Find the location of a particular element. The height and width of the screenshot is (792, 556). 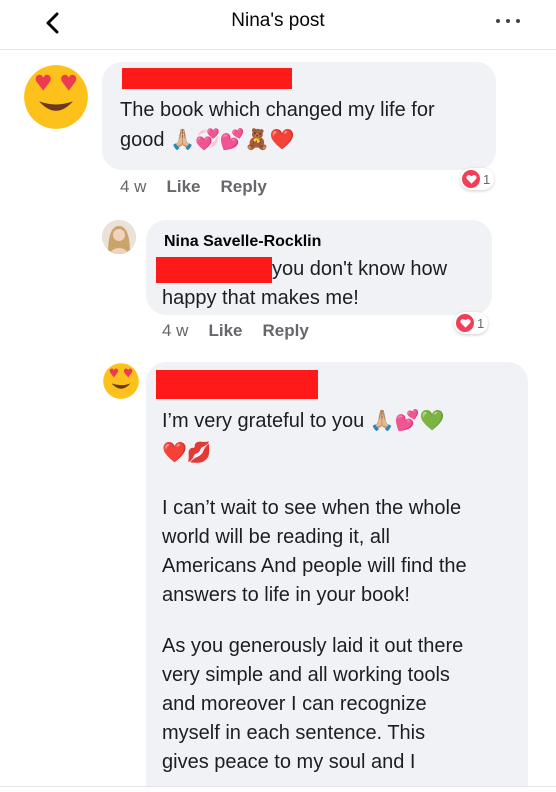

comment-text: myself in each sentence. This is located at coordinates (294, 733).